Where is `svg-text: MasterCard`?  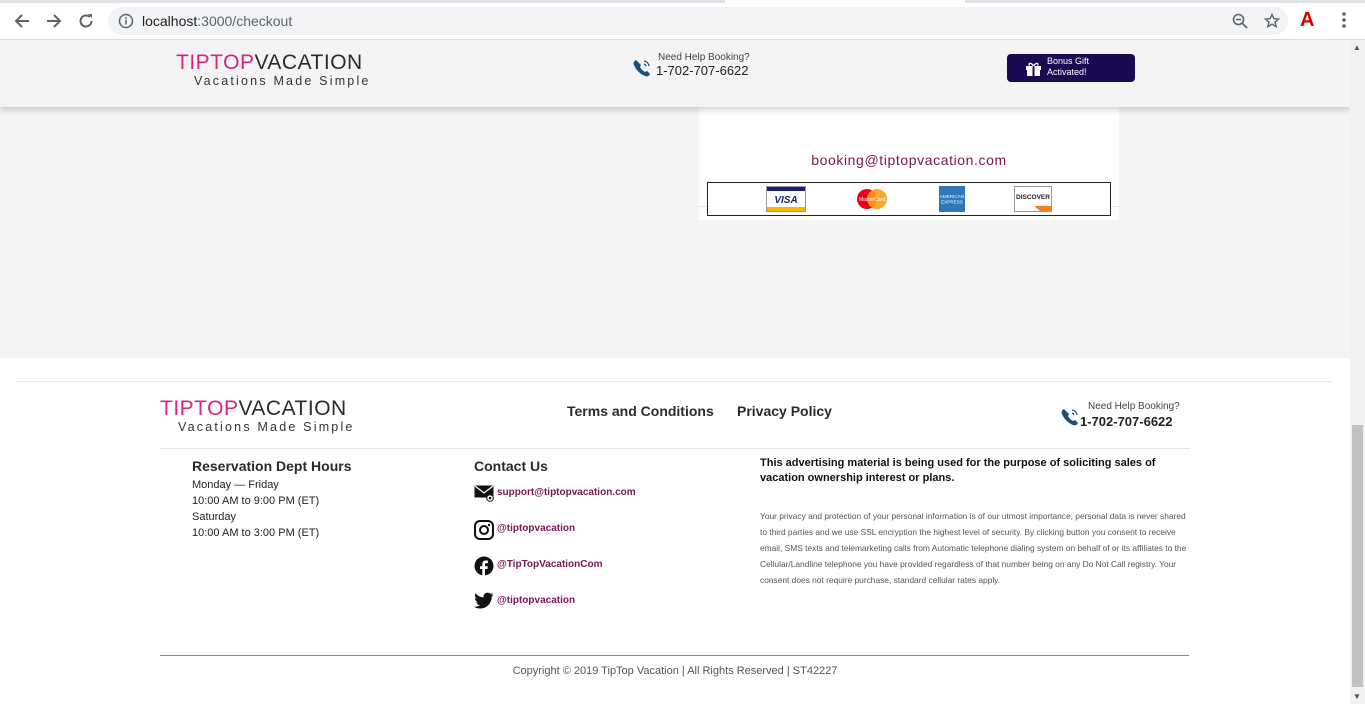
svg-text: MasterCard is located at coordinates (872, 200).